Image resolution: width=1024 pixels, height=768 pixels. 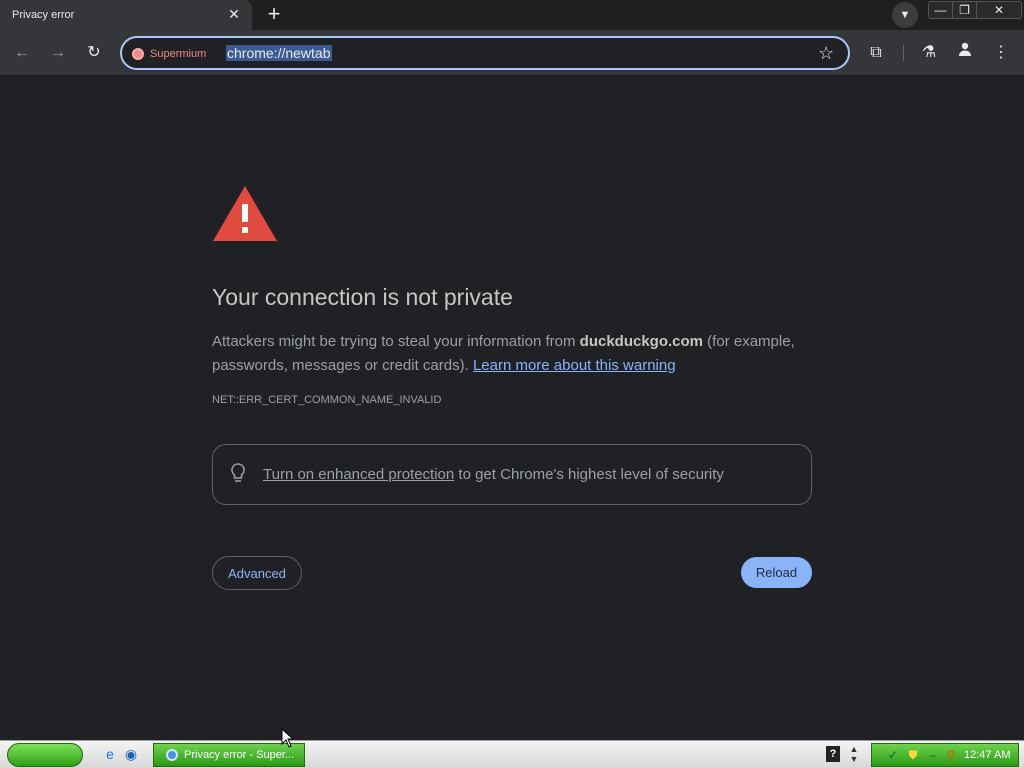 What do you see at coordinates (1001, 53) in the screenshot?
I see `menu-kebab-icon: ⋮` at bounding box center [1001, 53].